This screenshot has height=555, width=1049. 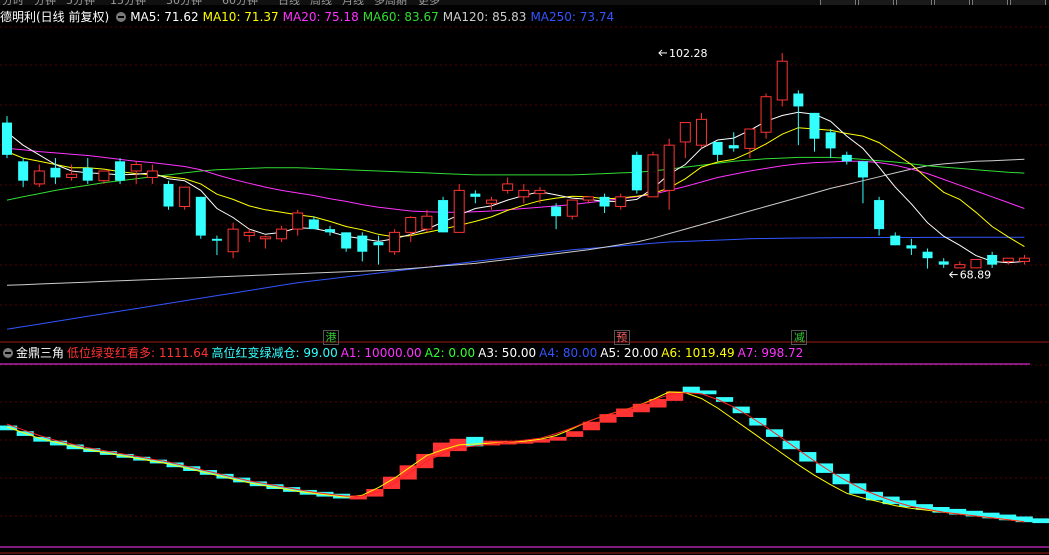 What do you see at coordinates (688, 53) in the screenshot?
I see `annotation-label: 102.28` at bounding box center [688, 53].